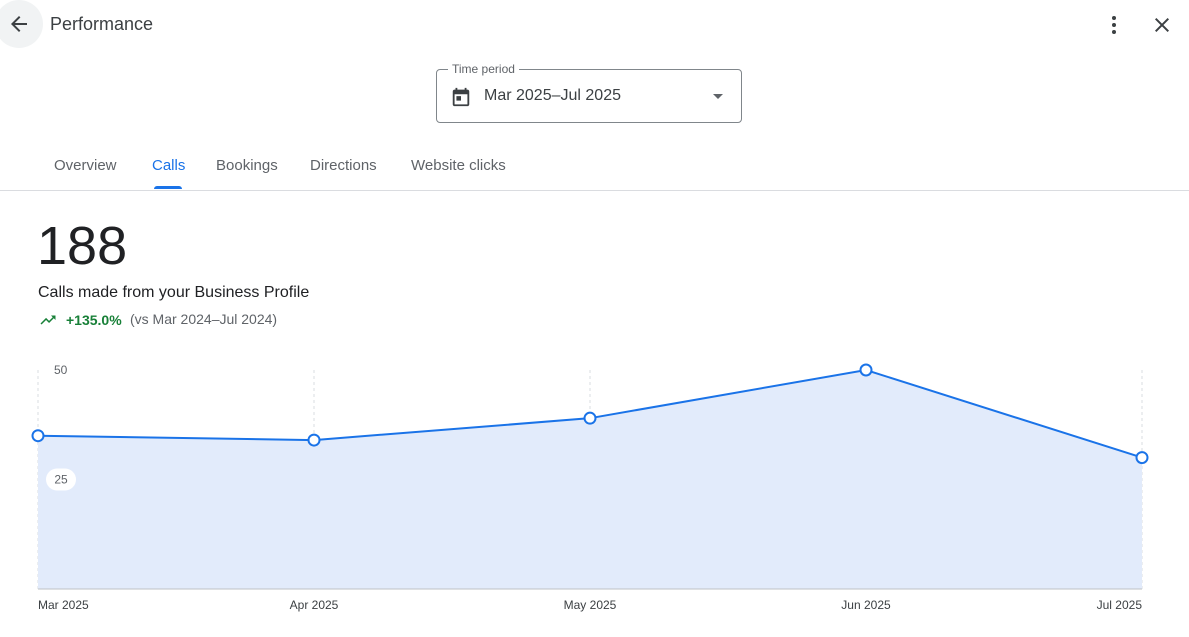 The image size is (1189, 637). I want to click on x-tick-label: Jul 2025, so click(1120, 605).